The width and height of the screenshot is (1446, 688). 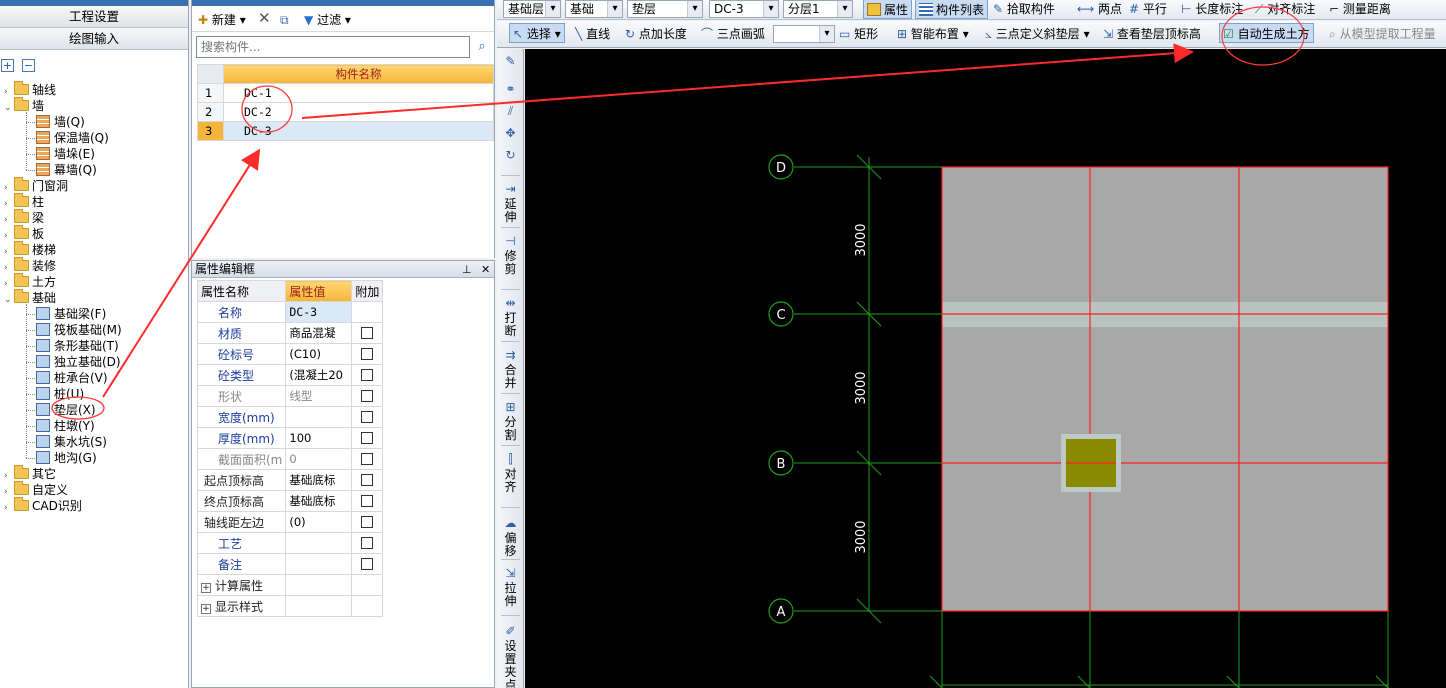 What do you see at coordinates (206, 608) in the screenshot?
I see `expand-icon: +` at bounding box center [206, 608].